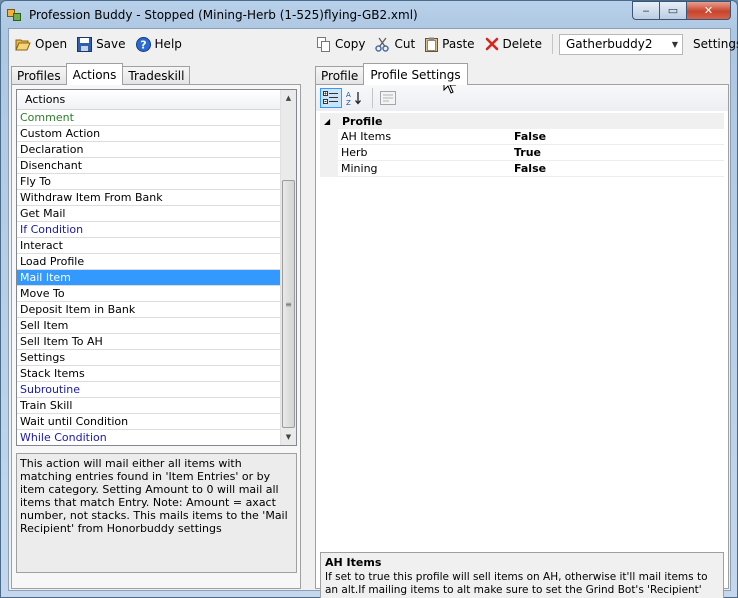  What do you see at coordinates (713, 44) in the screenshot?
I see `settings-button: Settings` at bounding box center [713, 44].